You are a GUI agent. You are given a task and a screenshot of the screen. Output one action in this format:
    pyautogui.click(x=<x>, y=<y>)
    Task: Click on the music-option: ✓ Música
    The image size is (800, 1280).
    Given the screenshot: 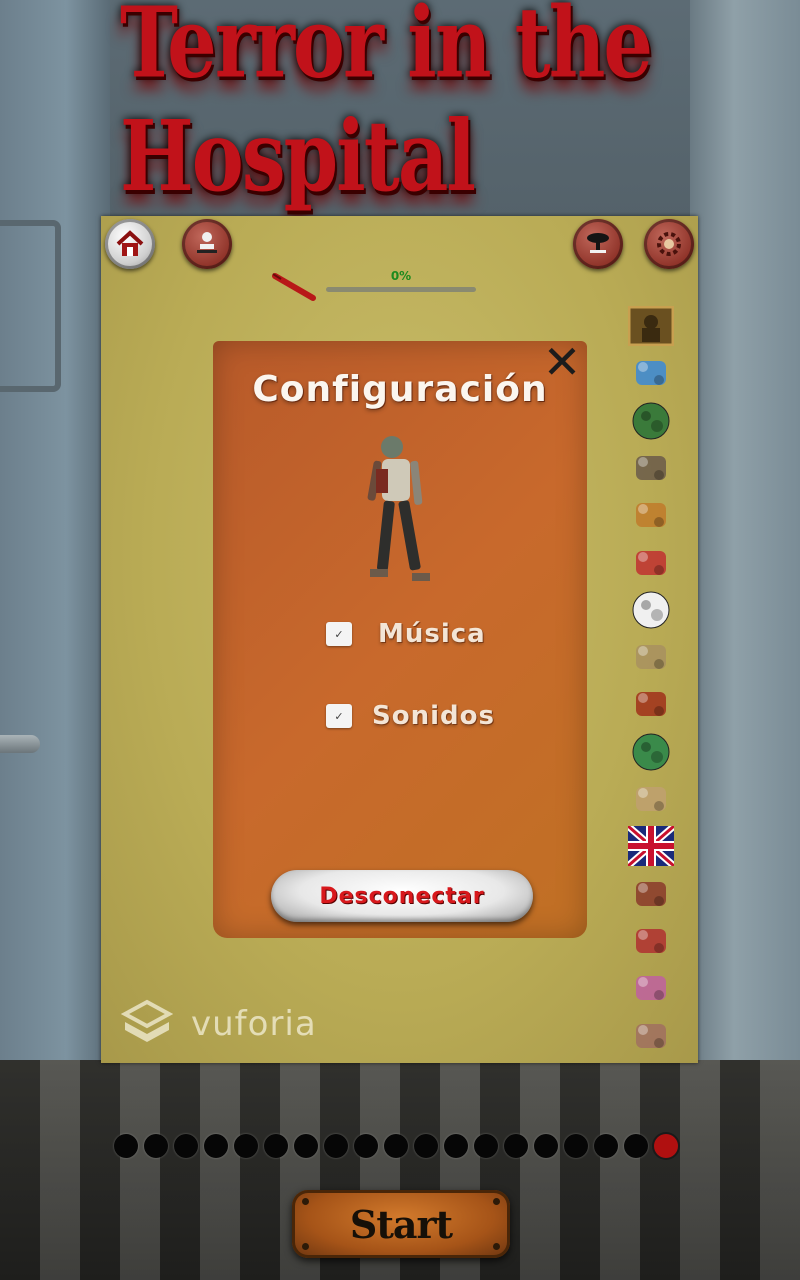 What is the action you would take?
    pyautogui.click(x=406, y=634)
    